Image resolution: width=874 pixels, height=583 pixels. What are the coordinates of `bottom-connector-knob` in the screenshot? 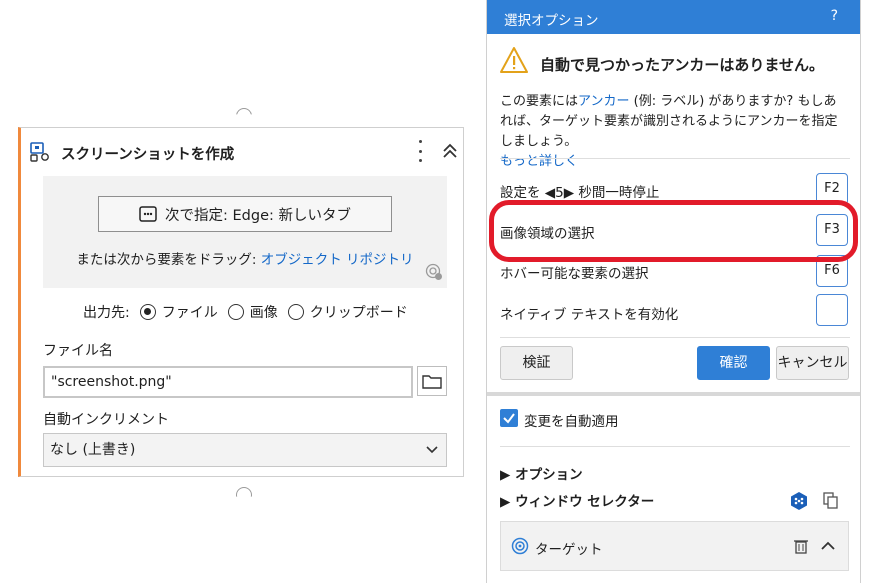 It's located at (244, 492).